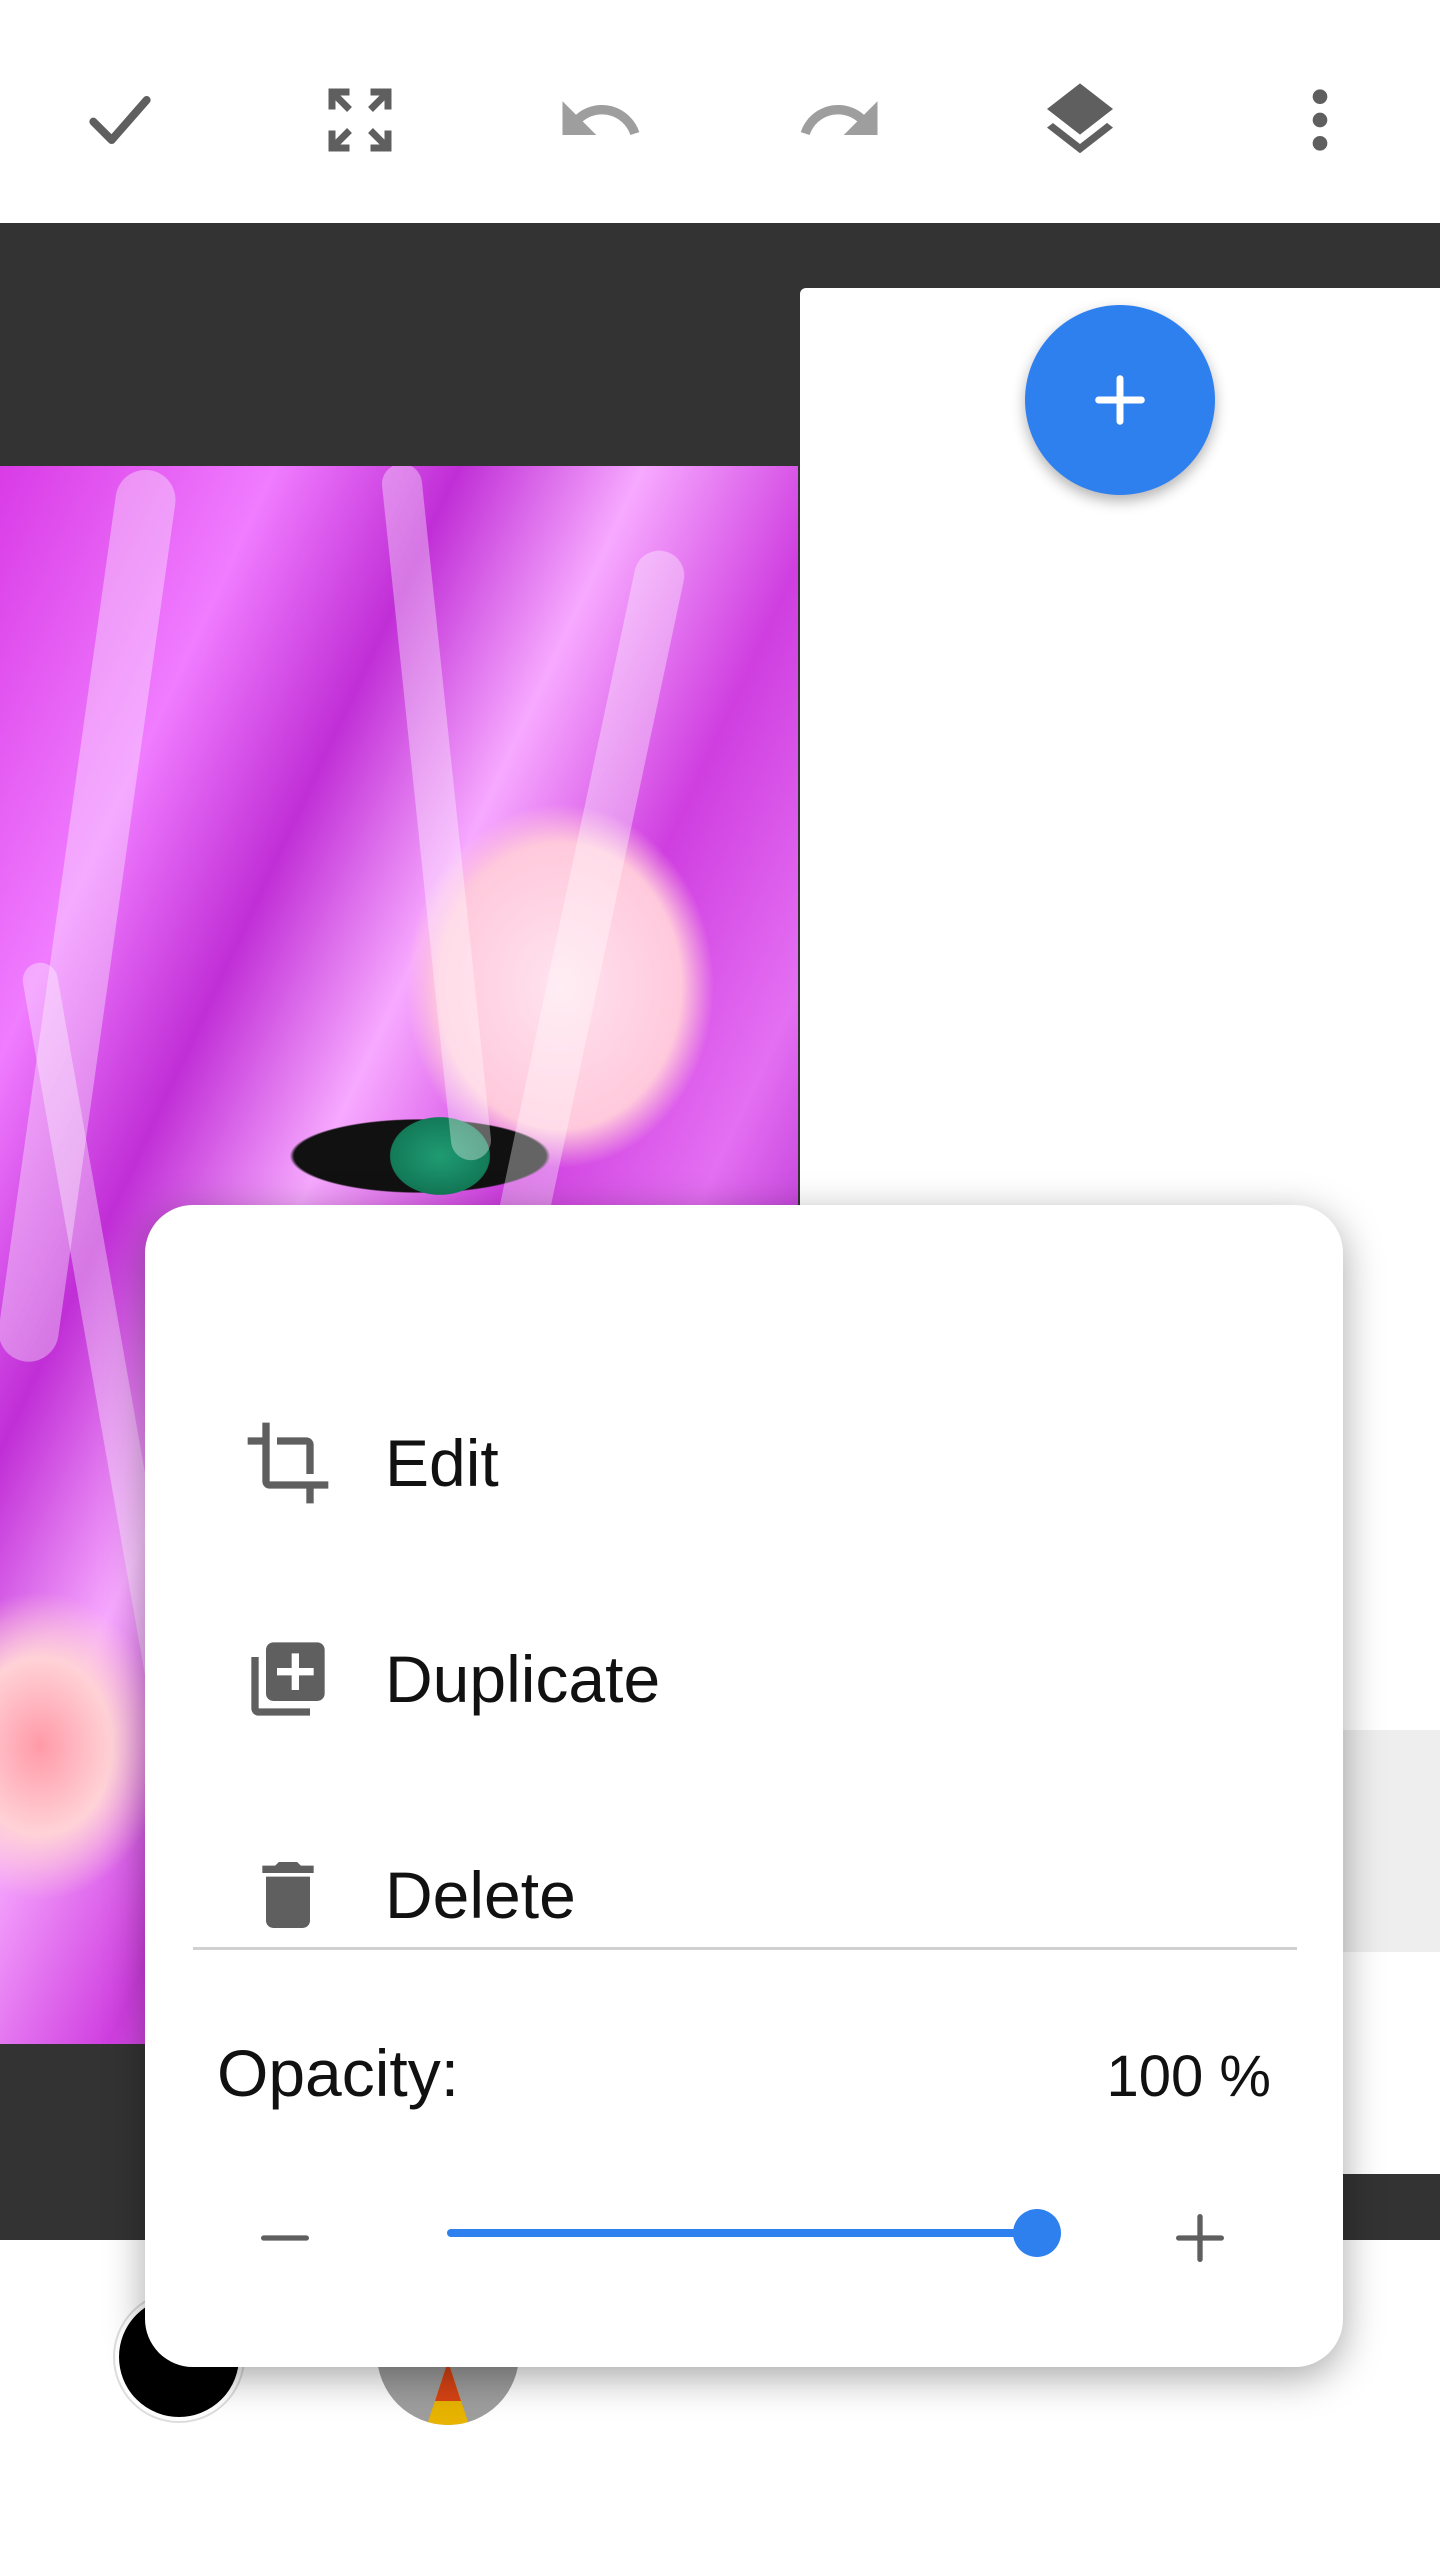  I want to click on confirm-button, so click(120, 120).